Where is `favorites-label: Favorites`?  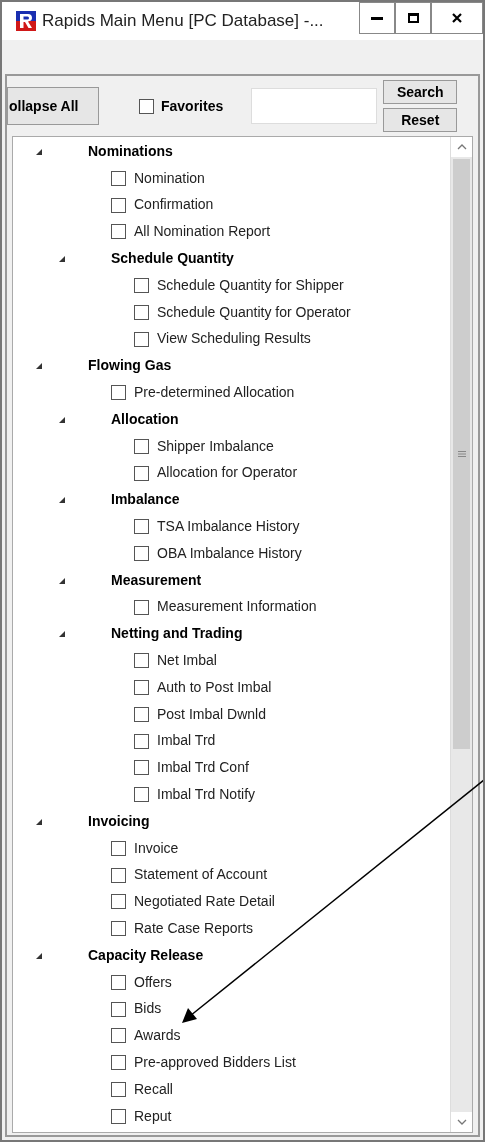 favorites-label: Favorites is located at coordinates (192, 106).